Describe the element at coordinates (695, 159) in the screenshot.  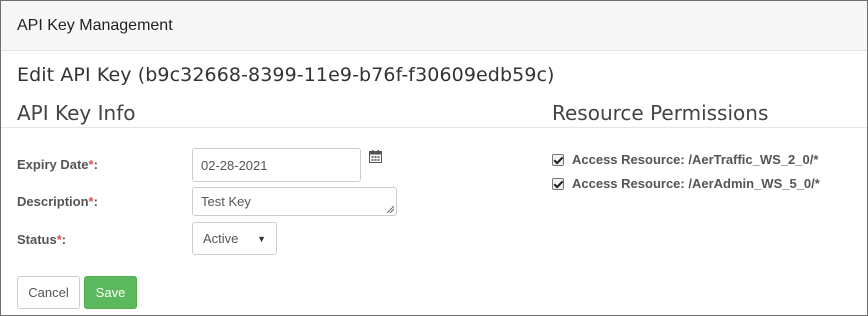
I see `permission-label: Access Resource: /AerTraffic_WS_2_0/*` at that location.